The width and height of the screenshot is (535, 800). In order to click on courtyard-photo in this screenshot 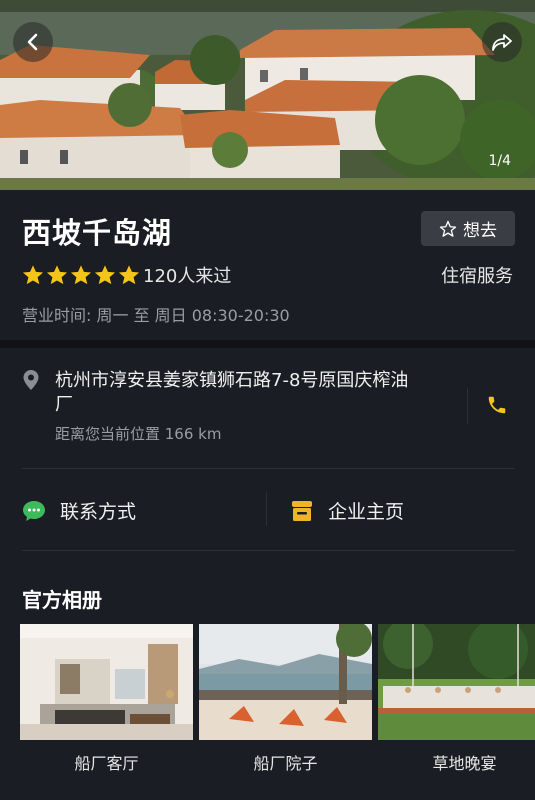, I will do `click(285, 682)`.